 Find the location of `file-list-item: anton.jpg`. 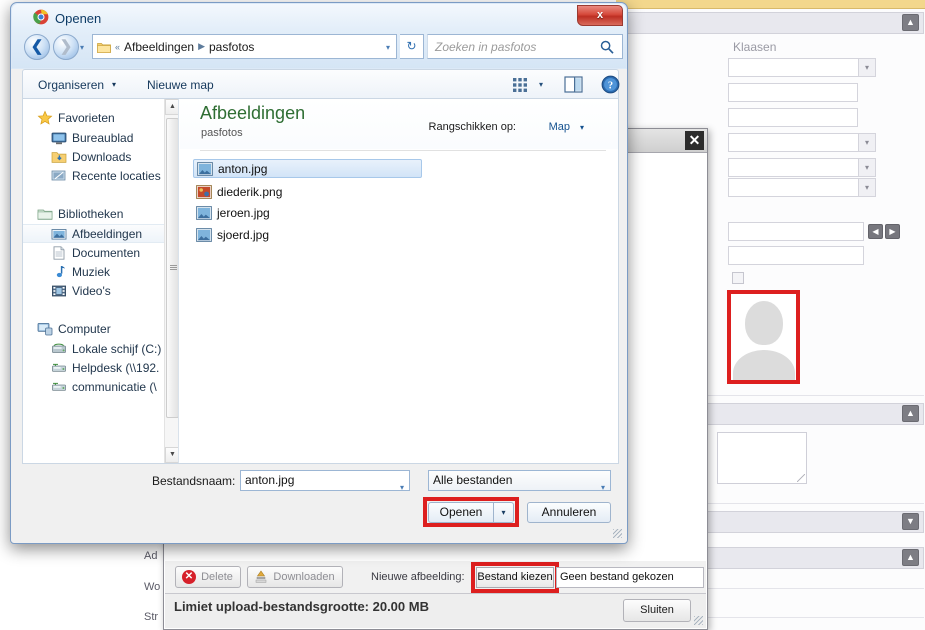

file-list-item: anton.jpg is located at coordinates (307, 168).